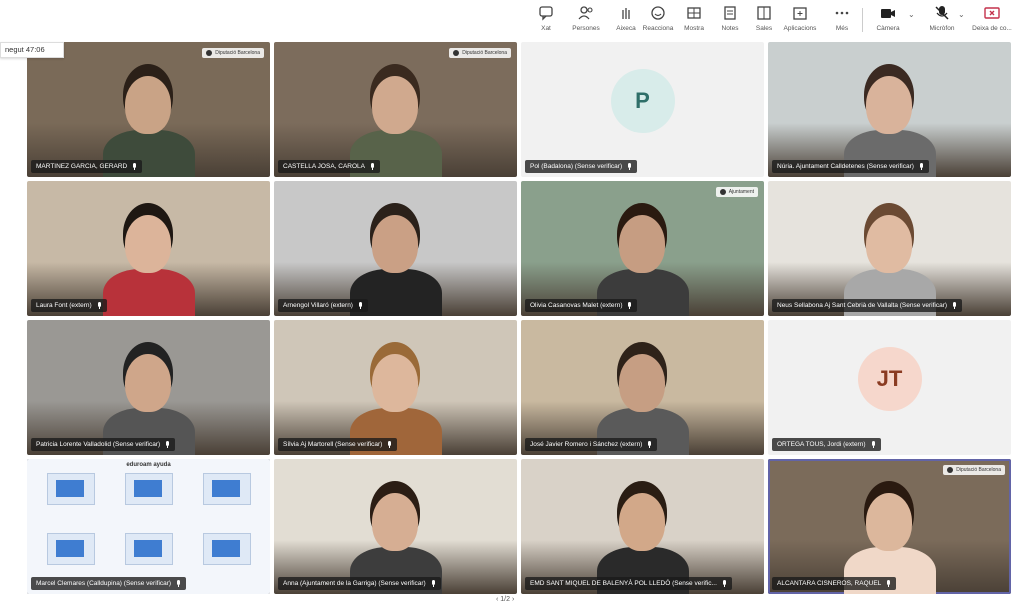 The image size is (1018, 606). I want to click on toolbar-label: Aplicacions, so click(800, 28).